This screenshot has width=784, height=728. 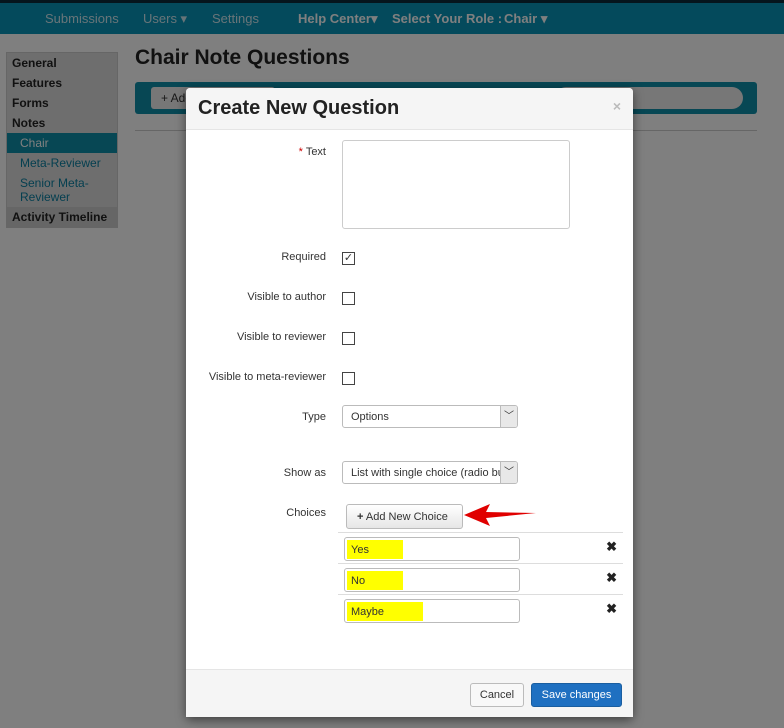 I want to click on choice-row: No ✖, so click(x=480, y=578).